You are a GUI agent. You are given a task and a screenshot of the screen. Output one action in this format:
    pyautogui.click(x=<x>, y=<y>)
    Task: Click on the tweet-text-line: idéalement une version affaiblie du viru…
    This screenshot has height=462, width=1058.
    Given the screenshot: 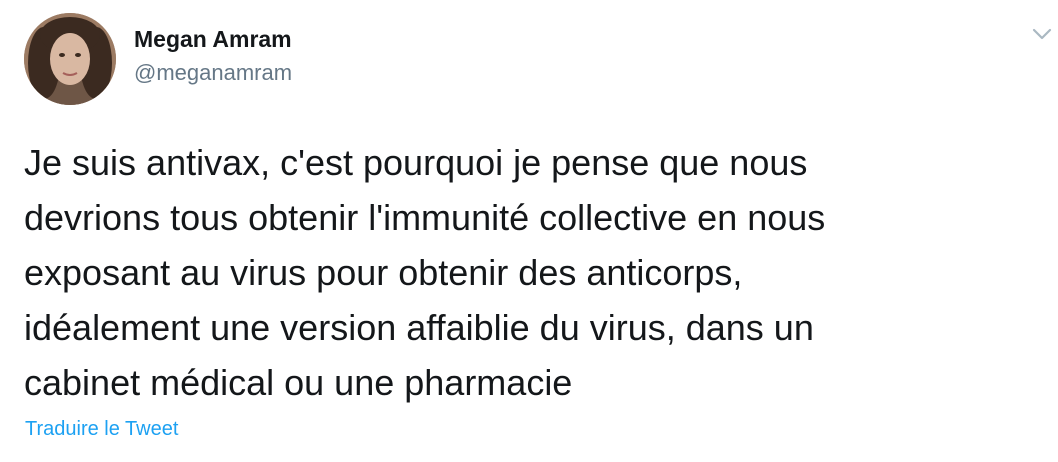 What is the action you would take?
    pyautogui.click(x=419, y=327)
    